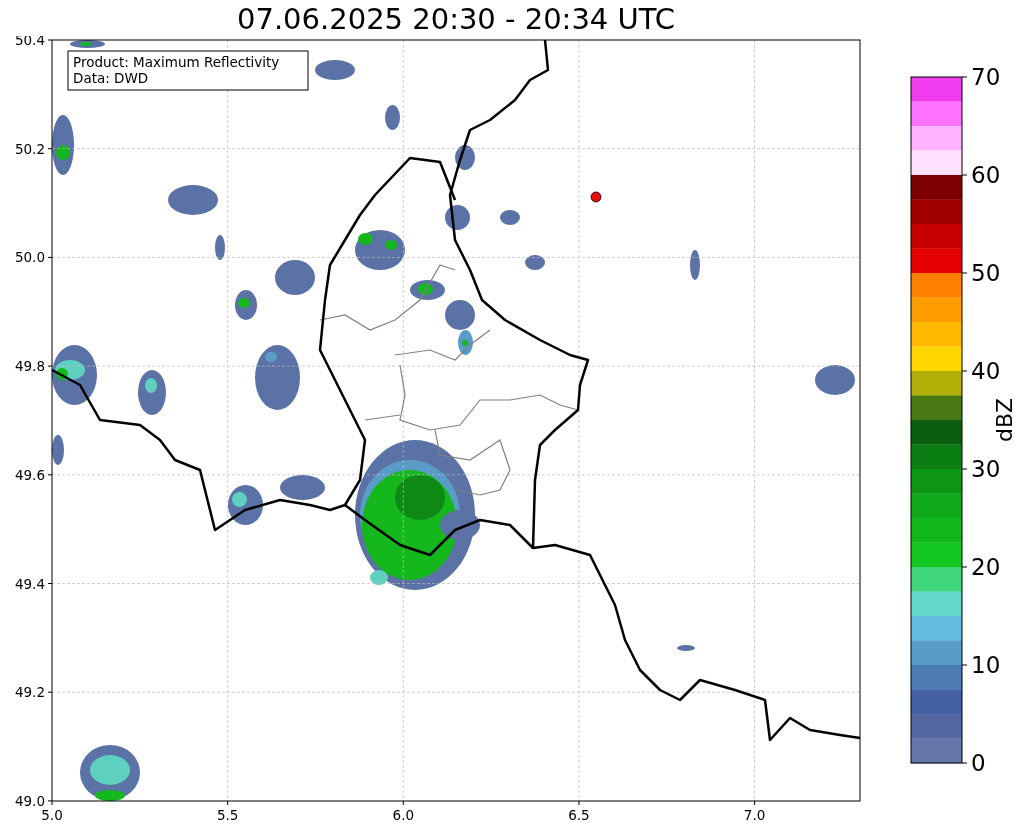 The width and height of the screenshot is (1023, 834). What do you see at coordinates (986, 567) in the screenshot?
I see `colorbar-tick-label: 20` at bounding box center [986, 567].